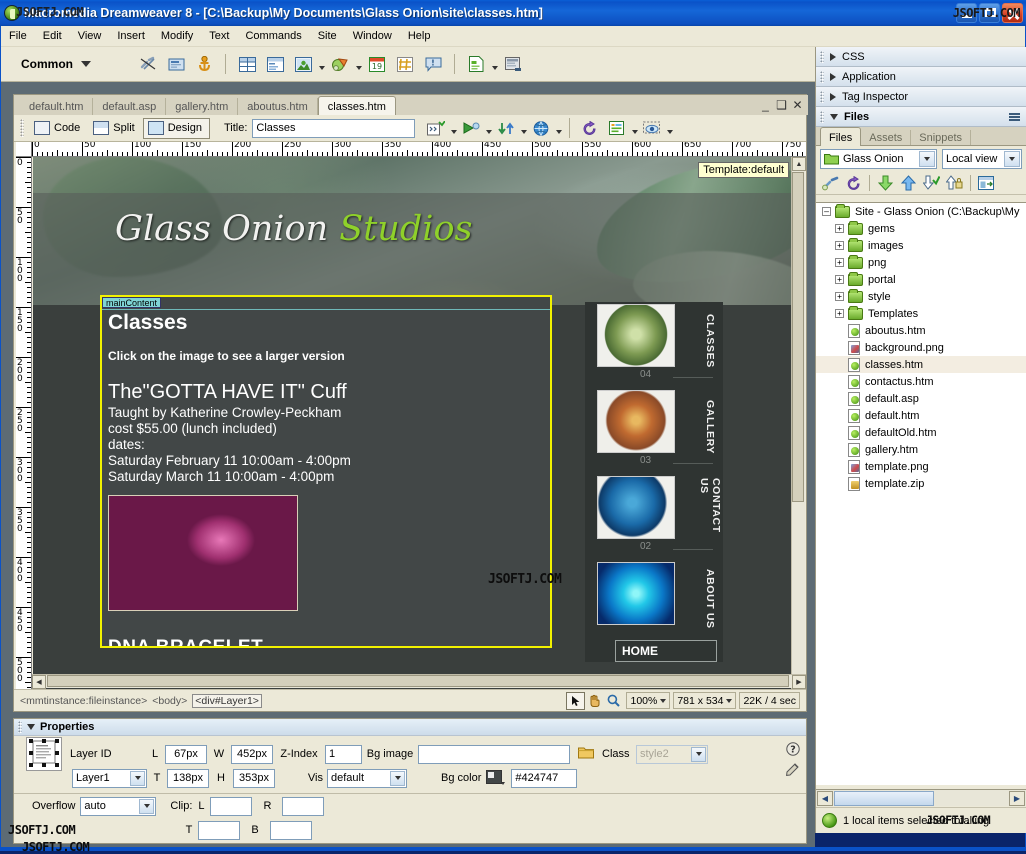  I want to click on green-glass-bead-thumb, so click(636, 335).